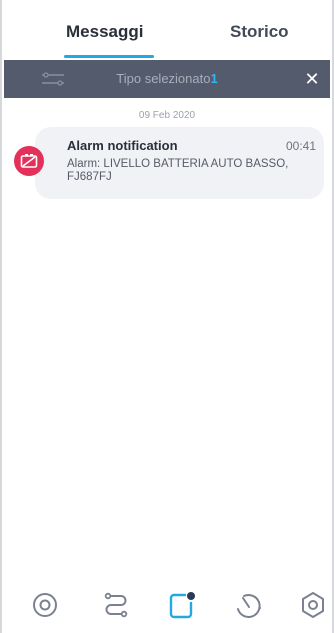  I want to click on battery-low-icon, so click(29, 161).